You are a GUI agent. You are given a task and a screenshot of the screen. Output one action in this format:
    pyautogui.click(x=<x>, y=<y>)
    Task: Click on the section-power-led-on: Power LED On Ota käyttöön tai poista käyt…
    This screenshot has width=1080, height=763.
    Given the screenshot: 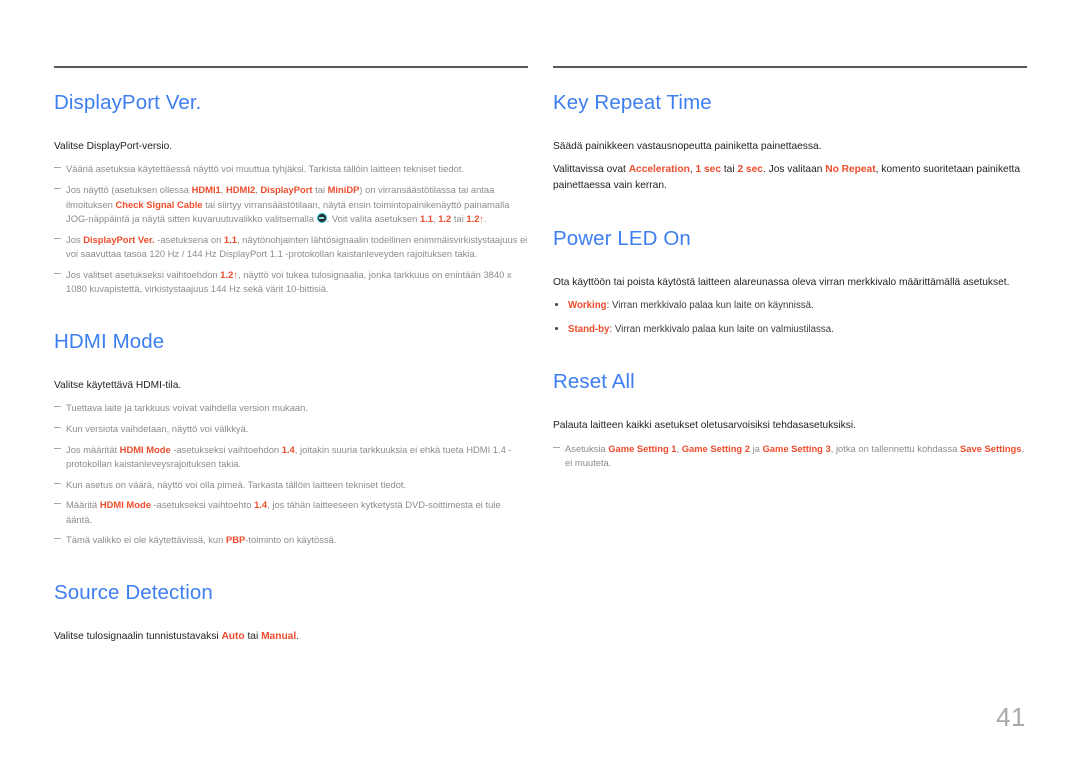 What is the action you would take?
    pyautogui.click(x=790, y=281)
    